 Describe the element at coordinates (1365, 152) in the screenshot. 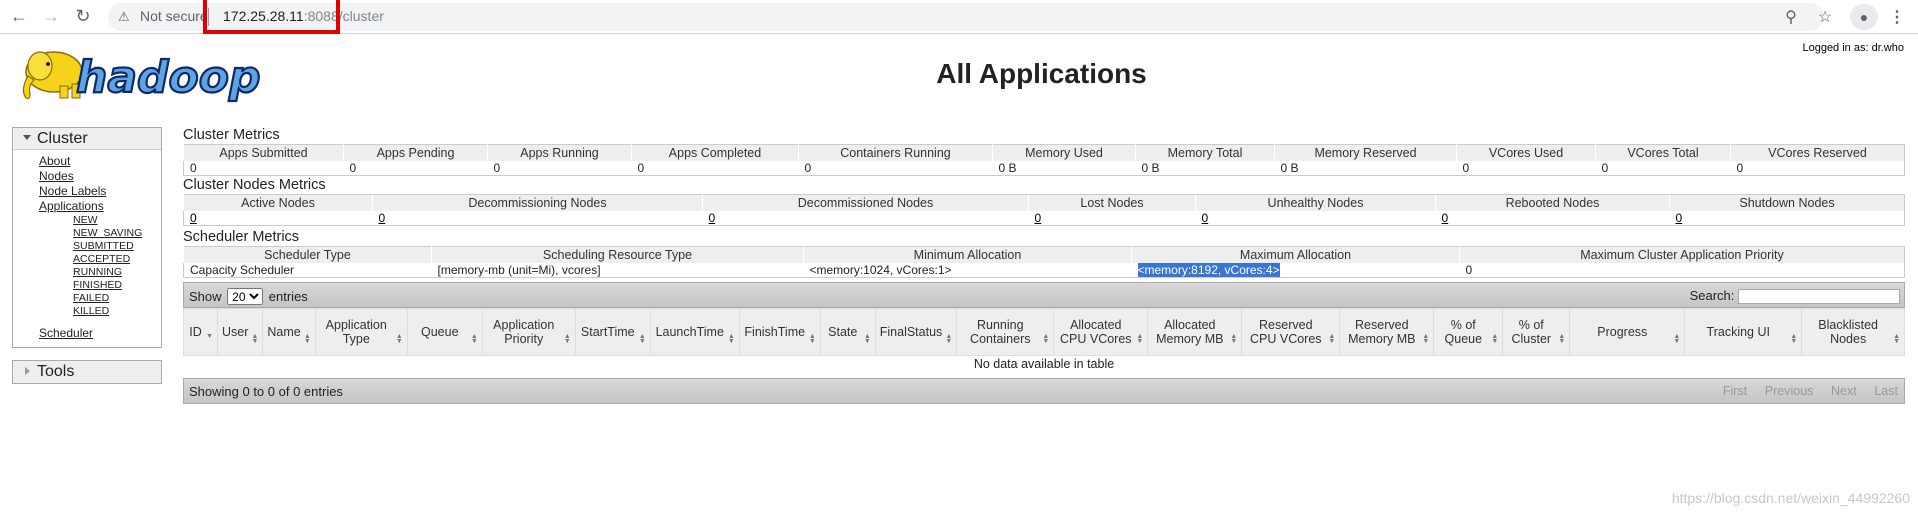

I see `metric-header: Memory Reserved` at that location.